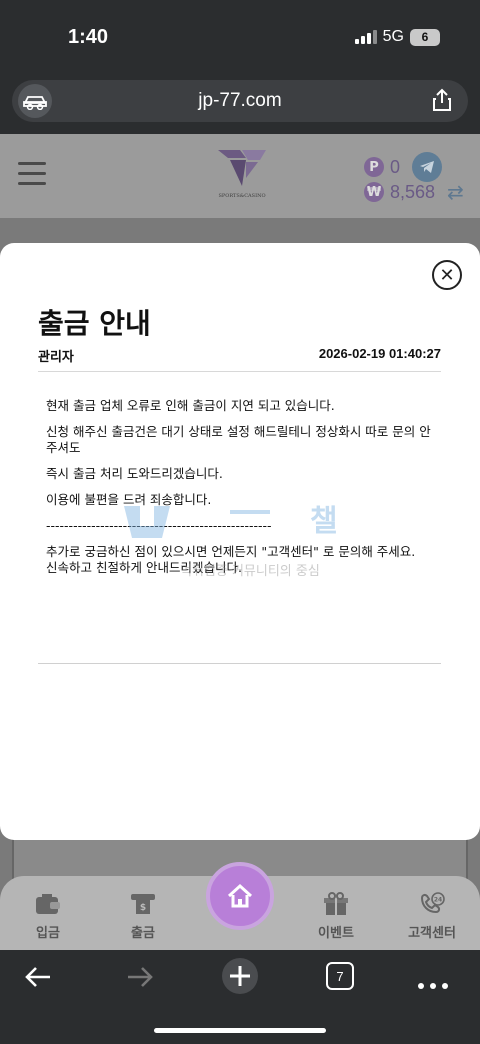 The height and width of the screenshot is (1044, 480). I want to click on tab-withdraw-label: 출금, so click(143, 933).